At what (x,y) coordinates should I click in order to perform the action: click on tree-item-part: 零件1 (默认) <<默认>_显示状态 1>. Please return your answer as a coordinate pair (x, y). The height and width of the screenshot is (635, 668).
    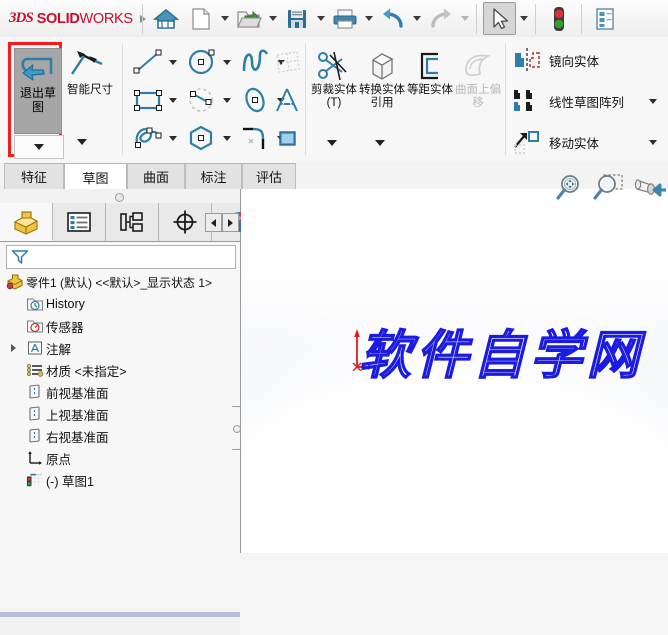
    Looking at the image, I should click on (120, 282).